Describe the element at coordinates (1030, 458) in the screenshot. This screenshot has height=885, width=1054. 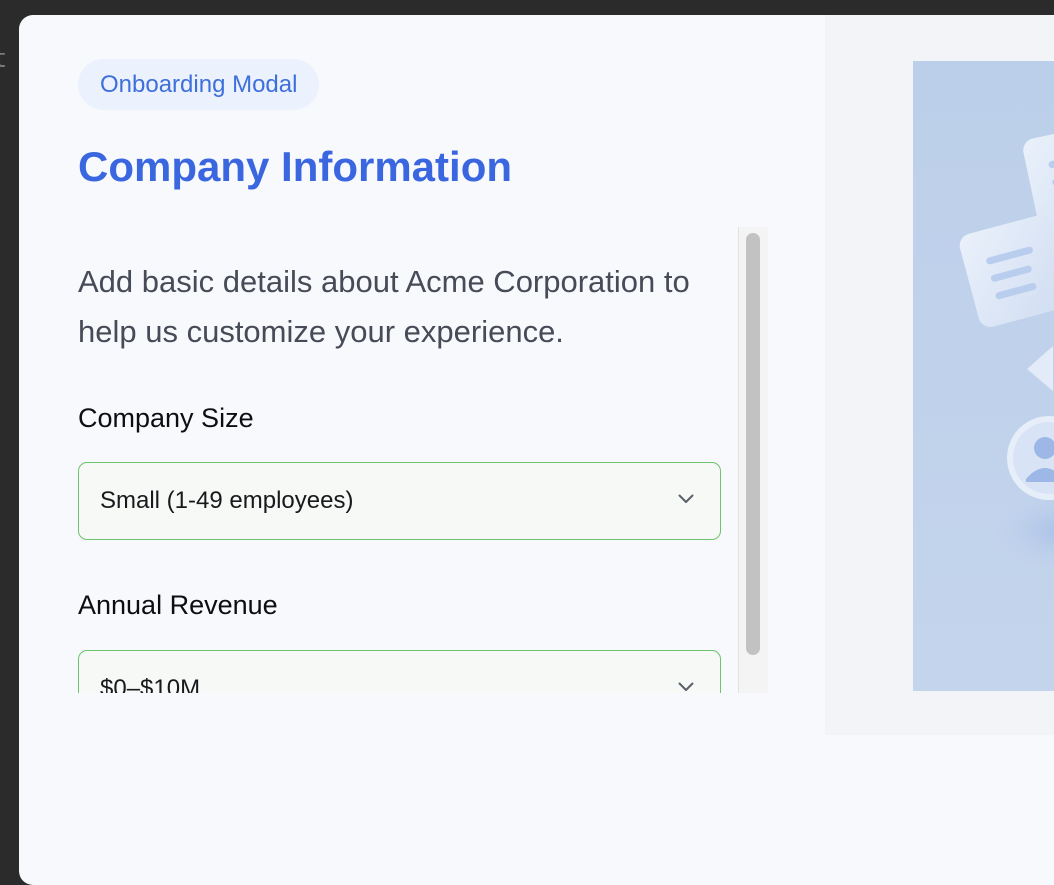
I see `user-avatar-icon` at that location.